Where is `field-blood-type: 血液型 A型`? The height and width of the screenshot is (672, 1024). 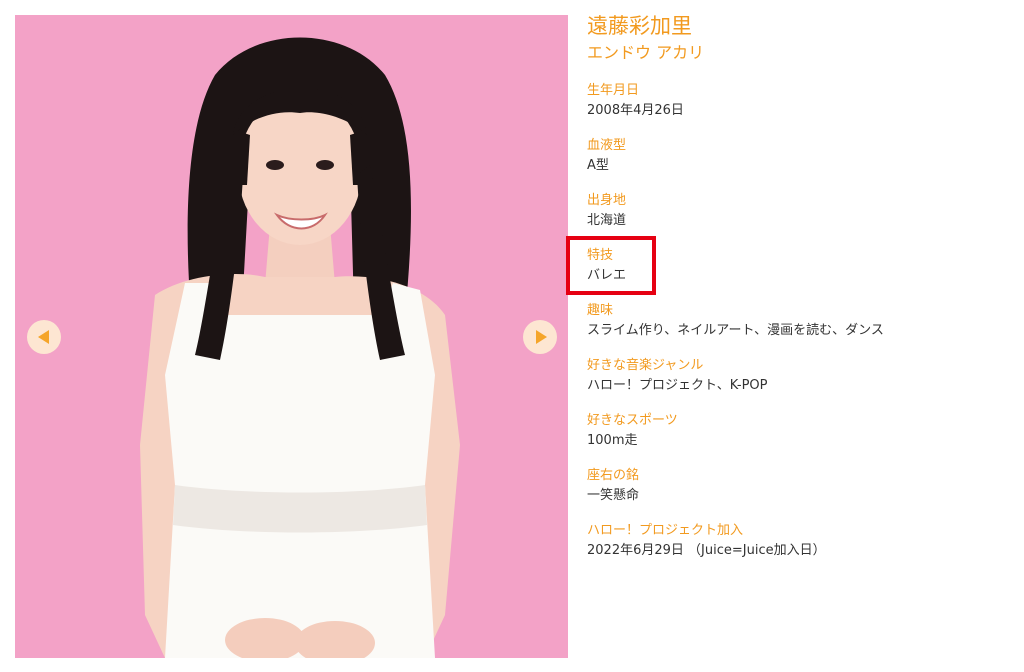
field-blood-type: 血液型 A型 is located at coordinates (802, 164).